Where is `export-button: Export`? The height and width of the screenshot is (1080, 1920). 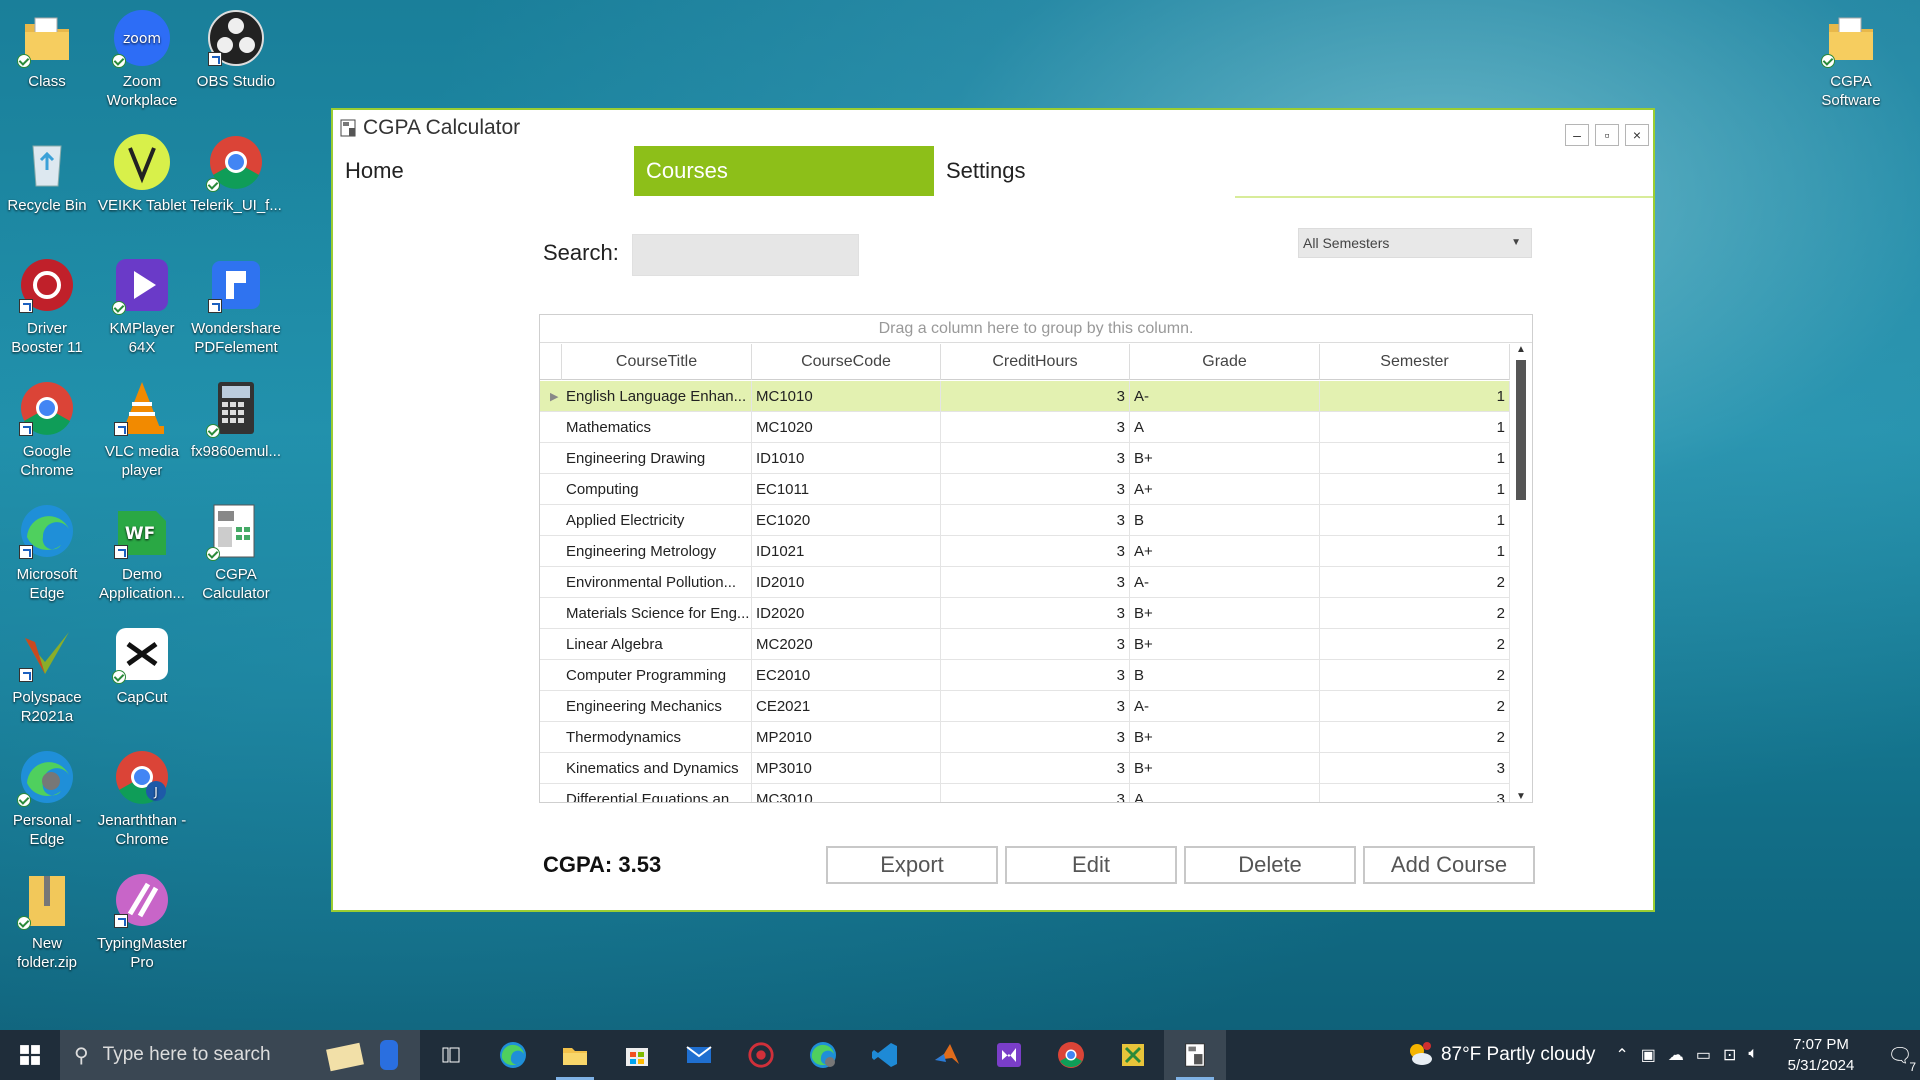 export-button: Export is located at coordinates (912, 865).